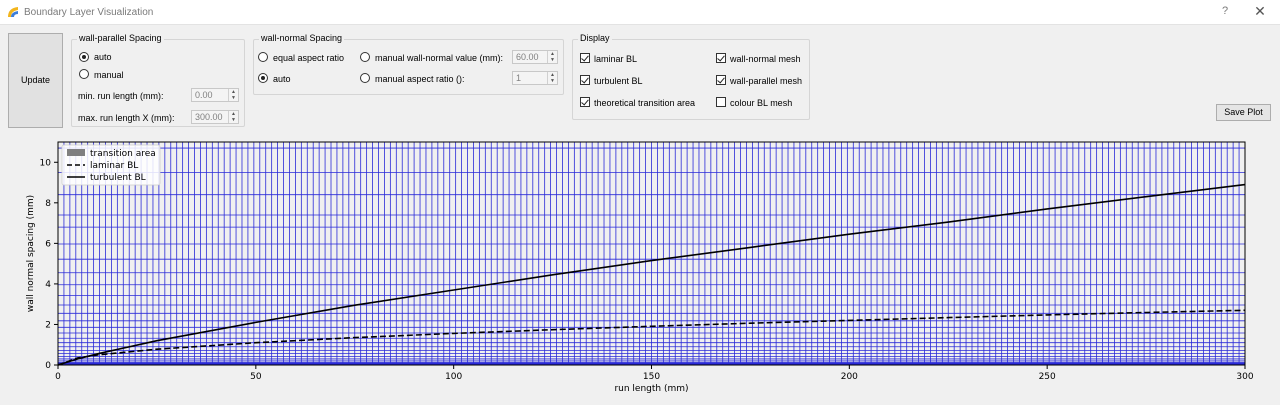 Image resolution: width=1280 pixels, height=405 pixels. What do you see at coordinates (849, 377) in the screenshot?
I see `x-tick-label: 200` at bounding box center [849, 377].